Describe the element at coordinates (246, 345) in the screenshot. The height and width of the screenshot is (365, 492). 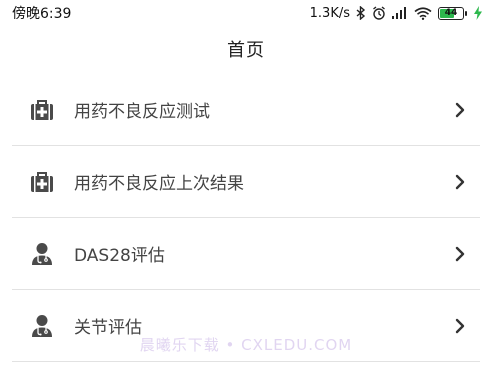
I see `watermark: 晨曦乐下载 • CXLEDU.COM` at that location.